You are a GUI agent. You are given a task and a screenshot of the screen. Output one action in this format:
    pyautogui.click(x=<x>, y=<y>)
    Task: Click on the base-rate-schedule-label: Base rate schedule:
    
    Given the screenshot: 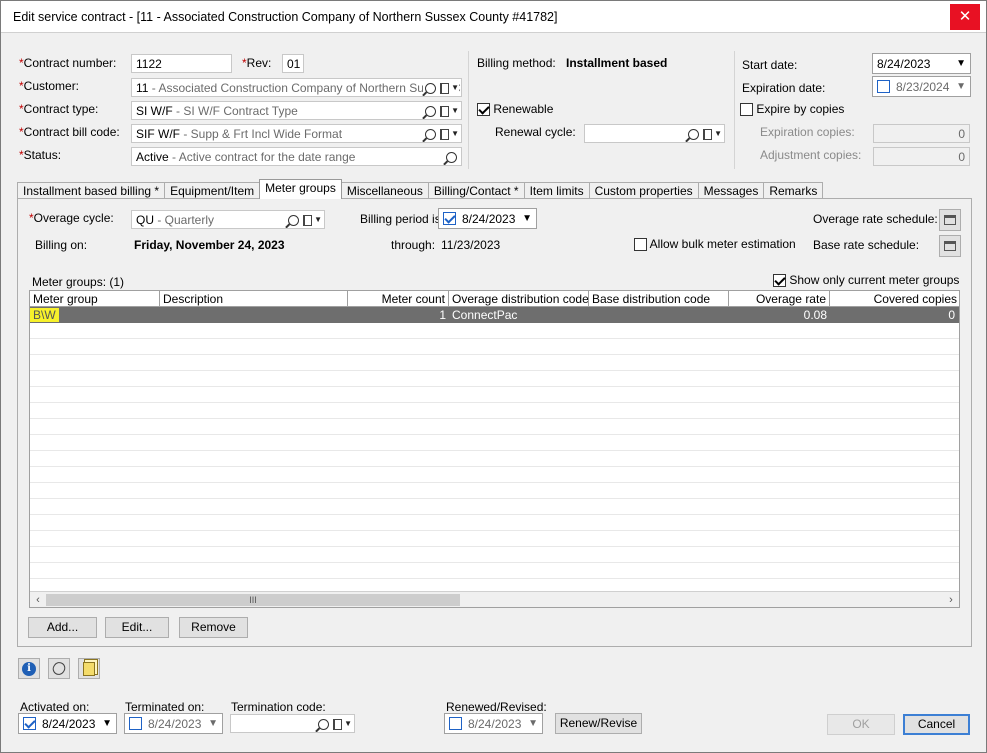 What is the action you would take?
    pyautogui.click(x=866, y=245)
    